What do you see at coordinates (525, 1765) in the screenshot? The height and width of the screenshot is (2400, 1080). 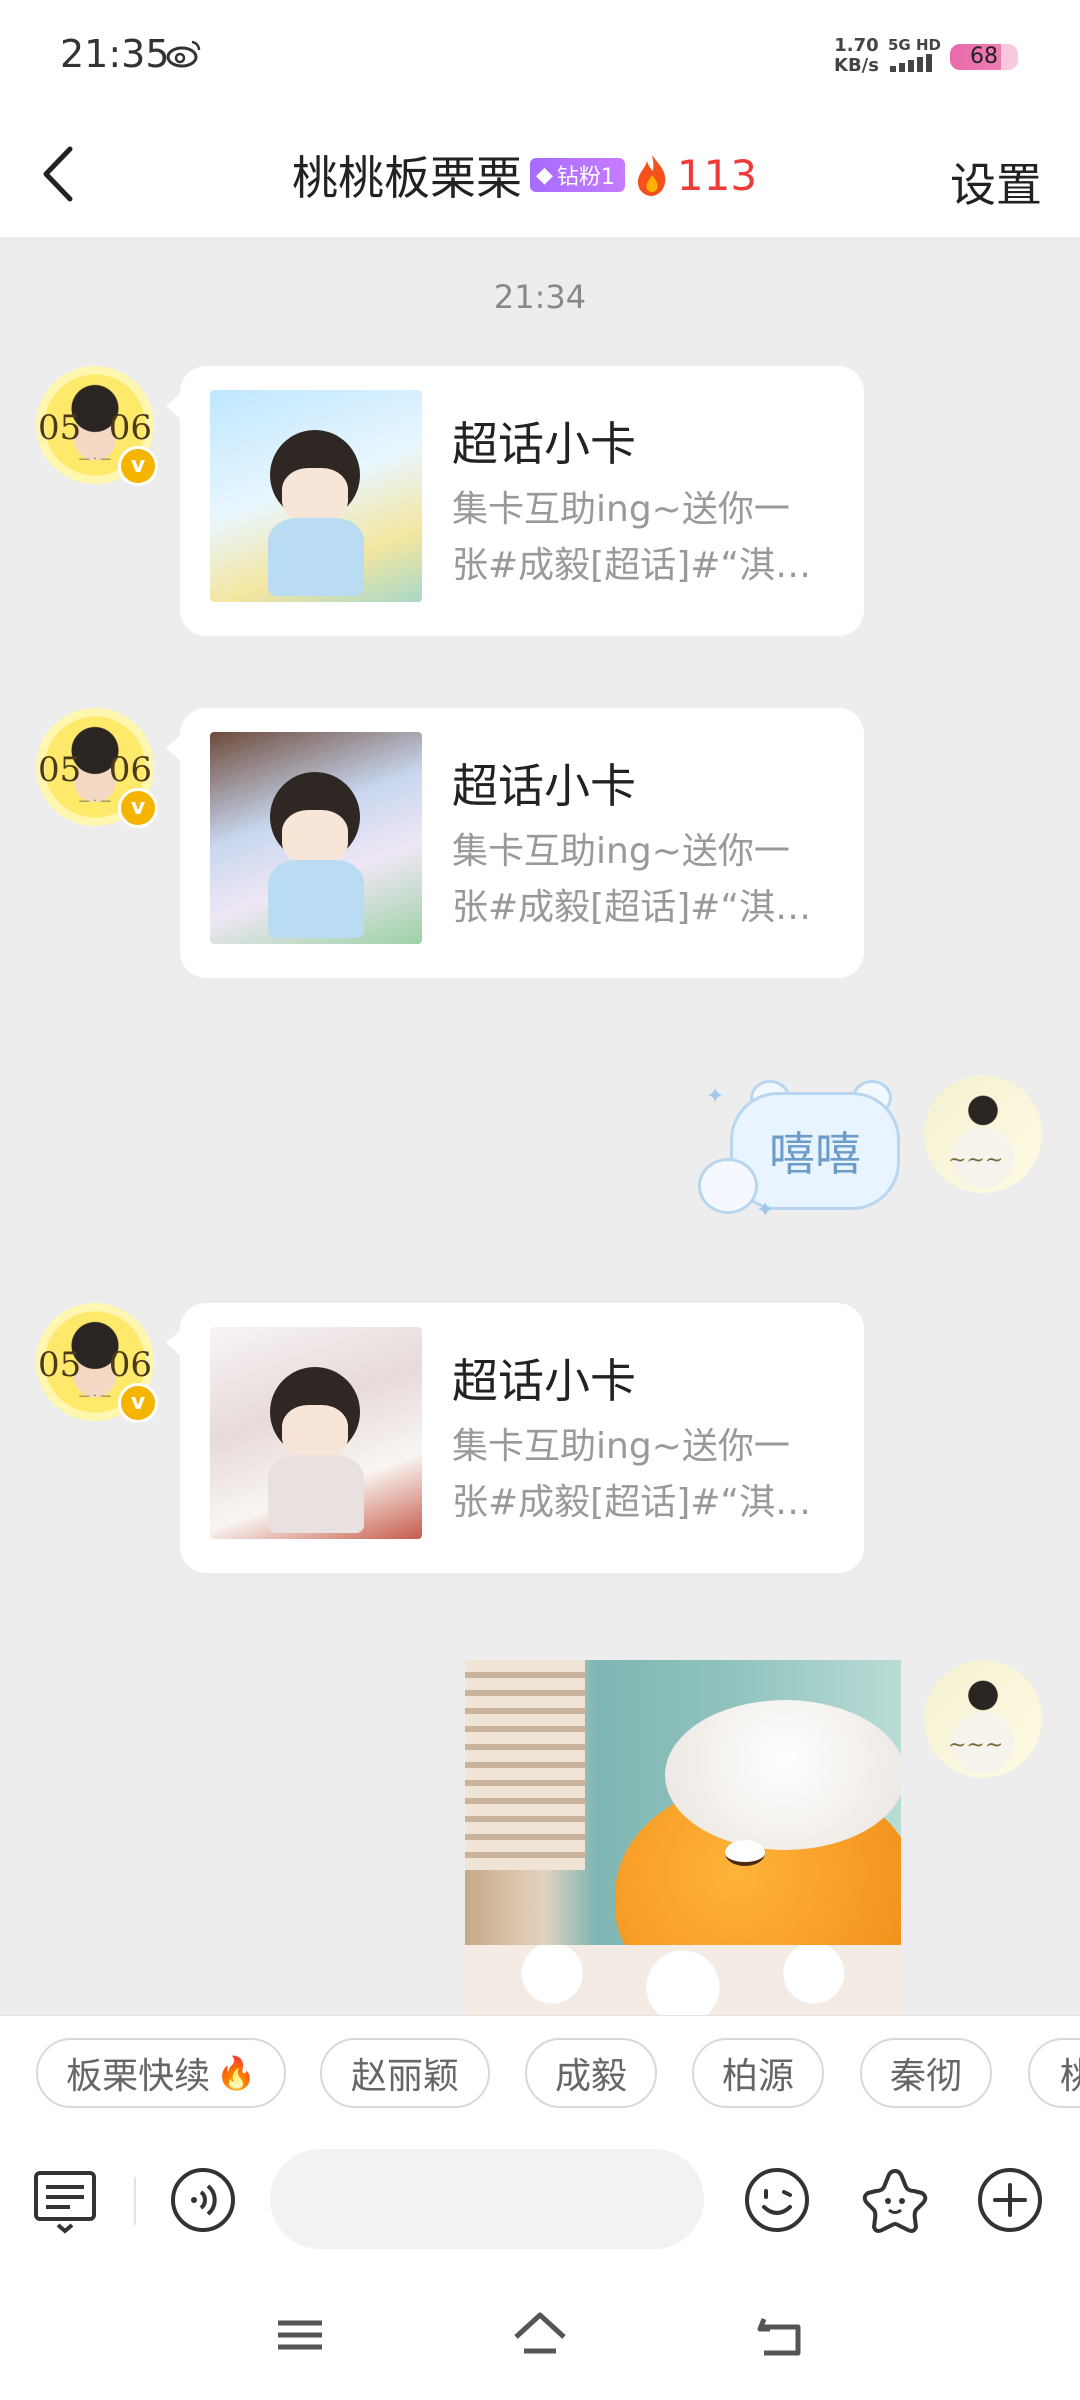 I see `photo-window-blind` at bounding box center [525, 1765].